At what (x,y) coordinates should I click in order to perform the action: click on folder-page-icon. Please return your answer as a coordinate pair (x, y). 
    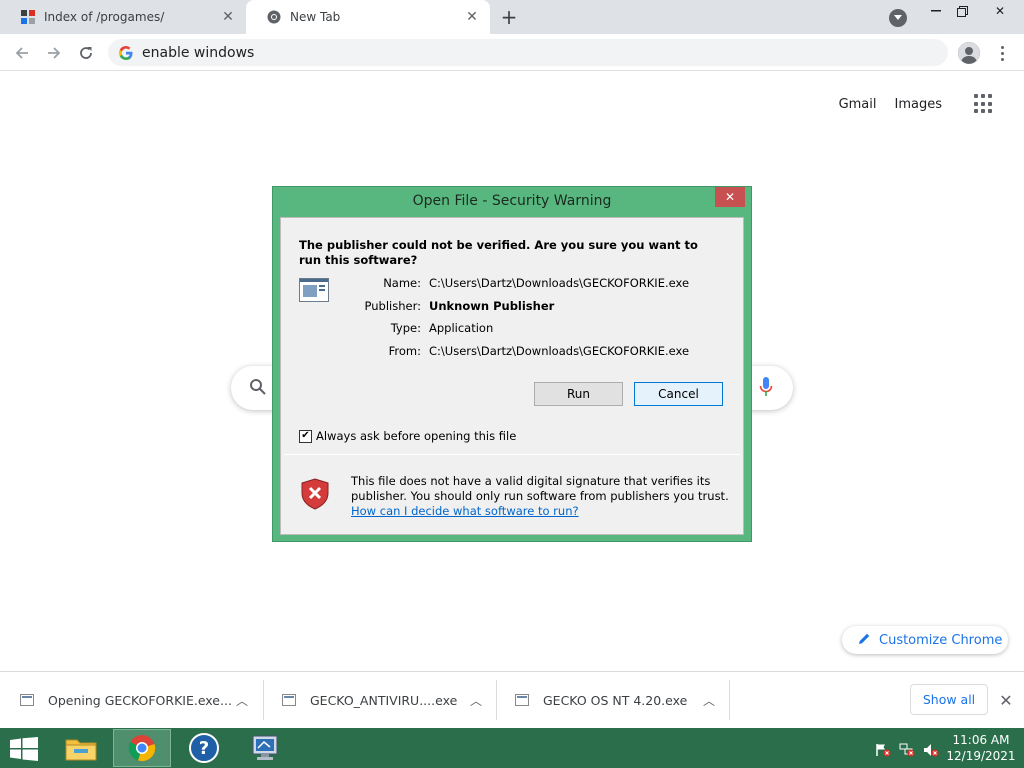
    Looking at the image, I should click on (28, 17).